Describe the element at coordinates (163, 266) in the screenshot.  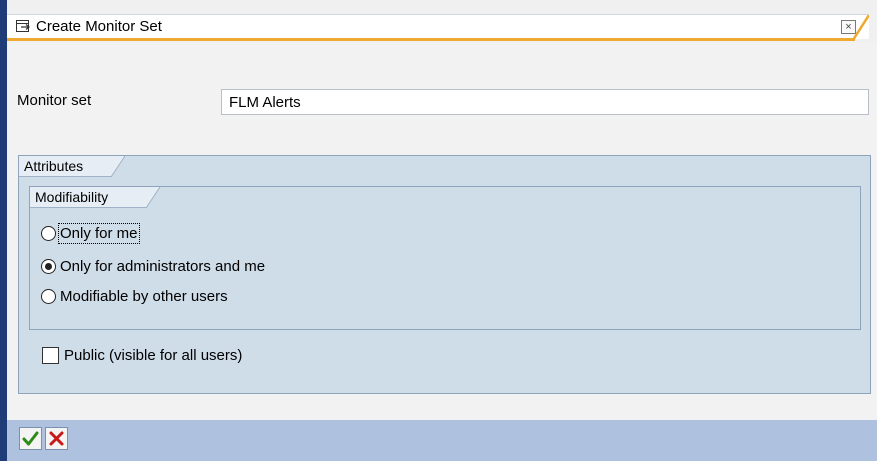
I see `radio-label: Only for administrators and me` at that location.